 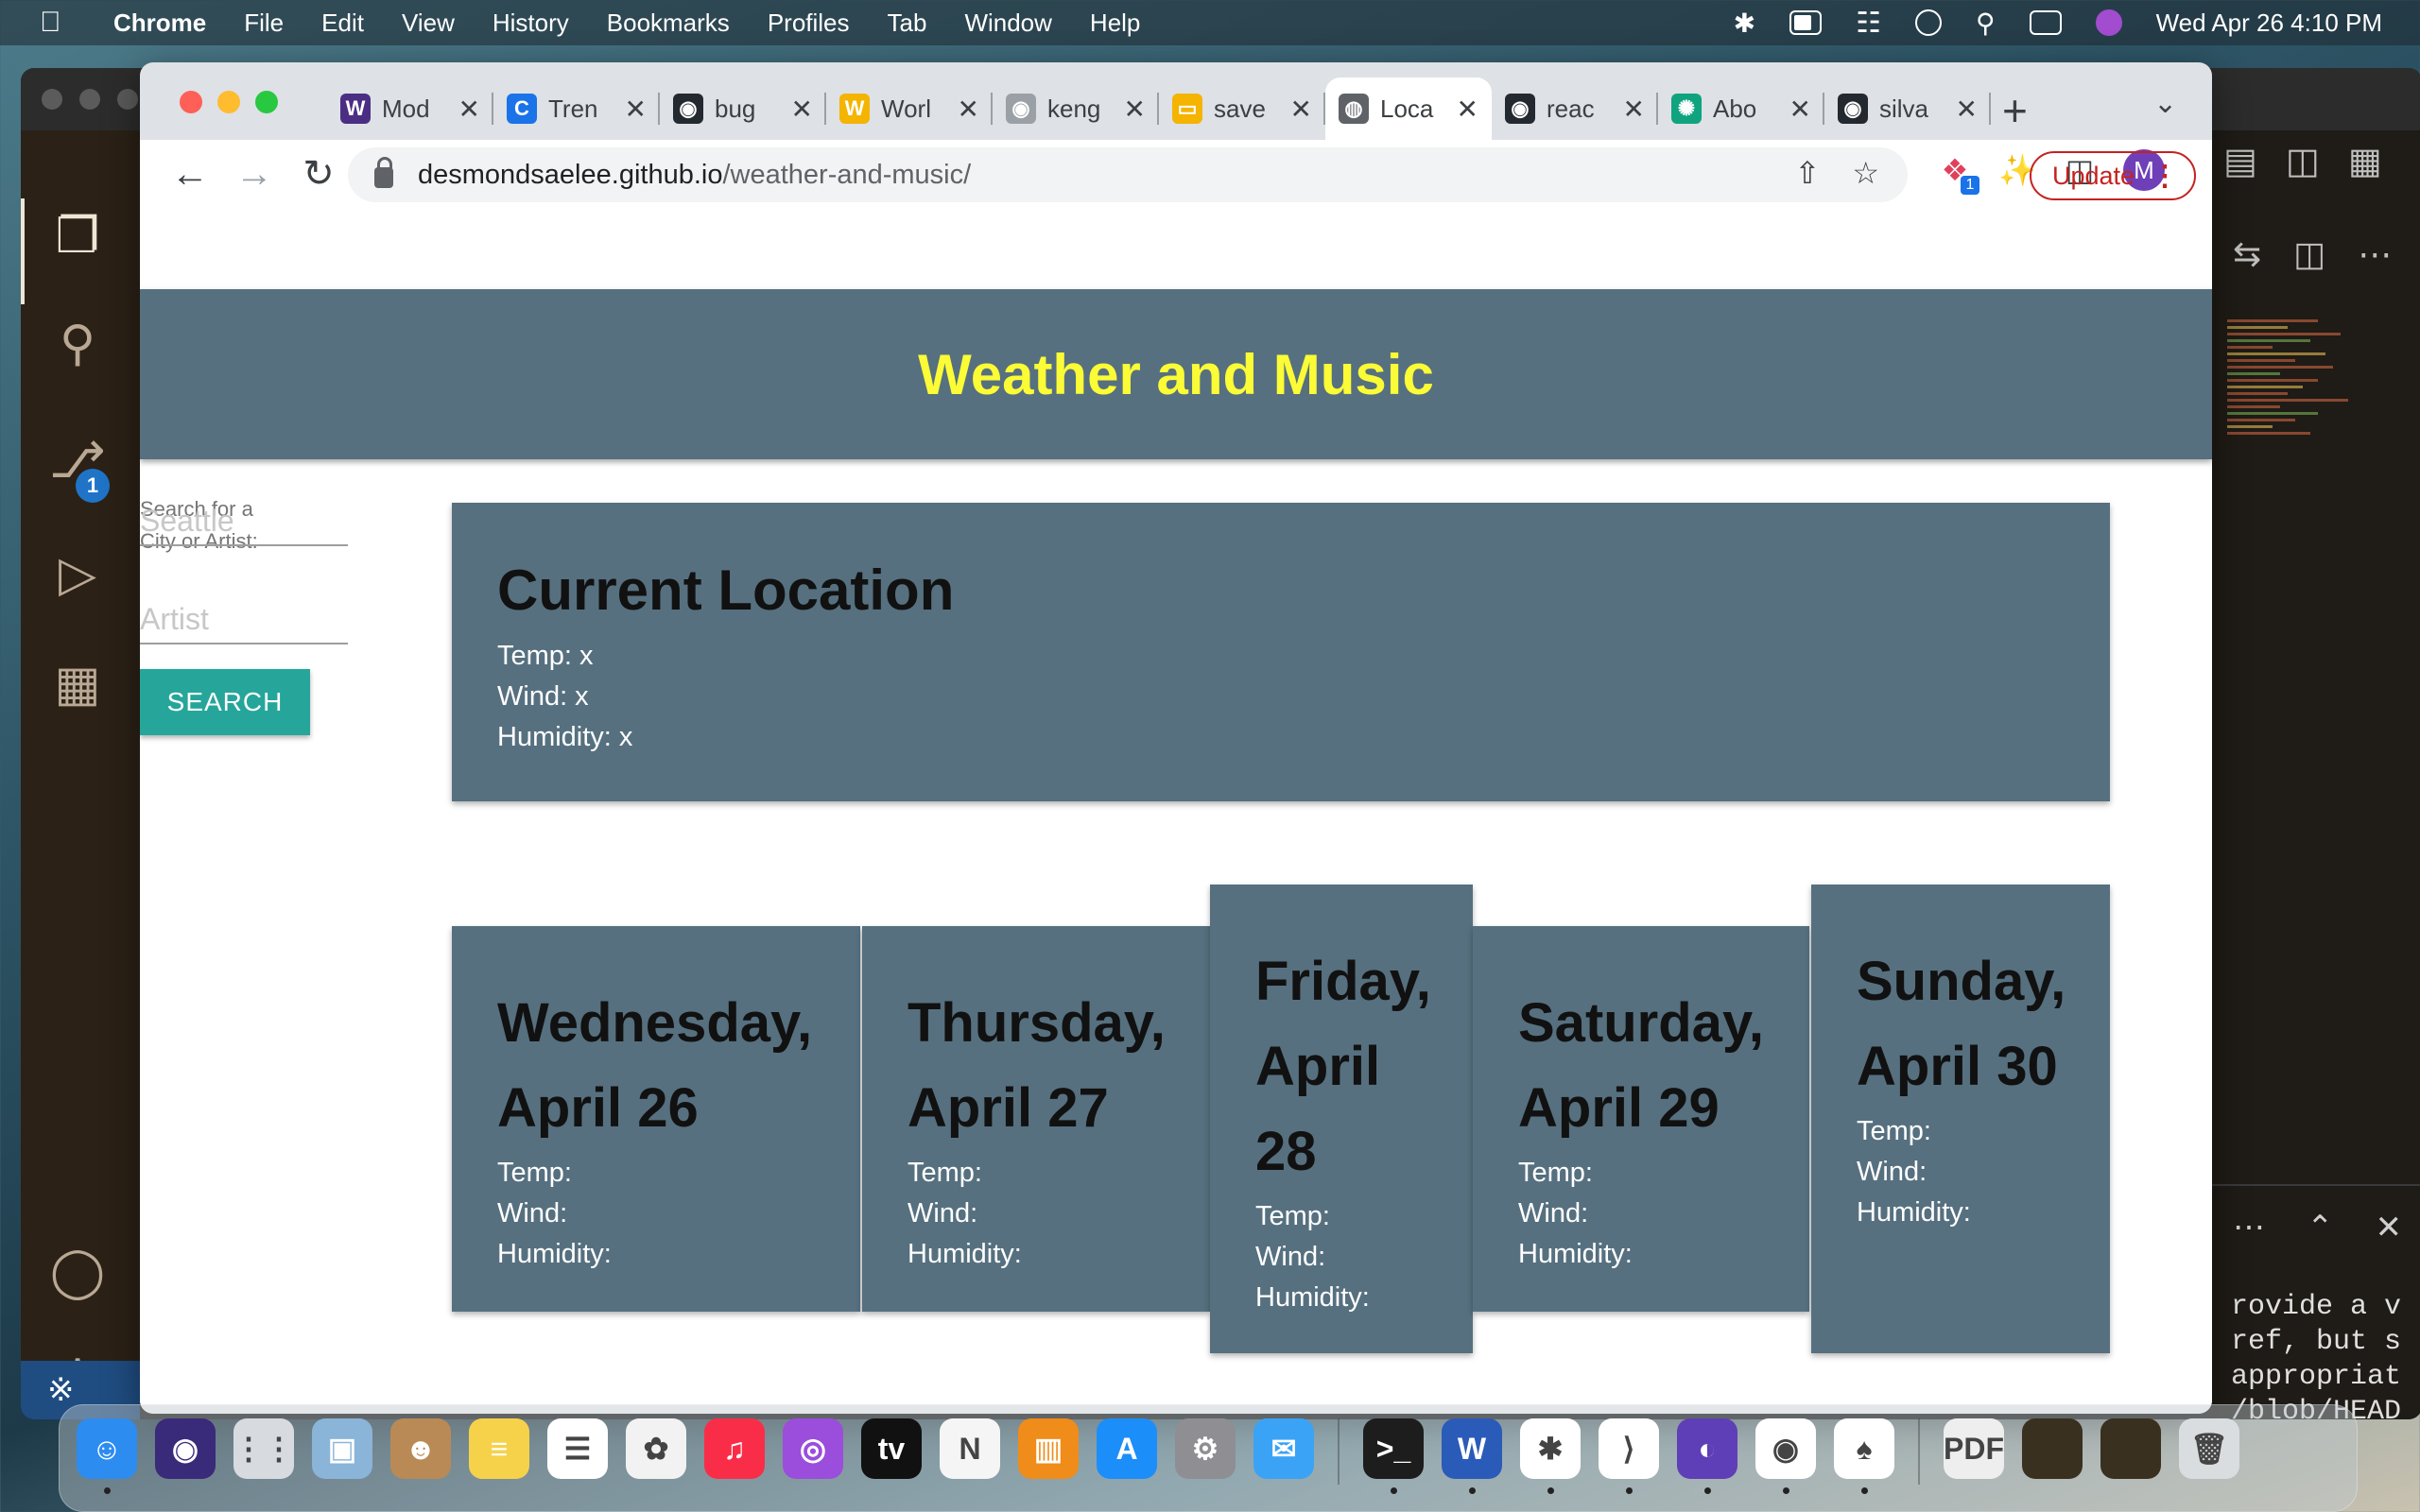 I want to click on lock-icon, so click(x=383, y=172).